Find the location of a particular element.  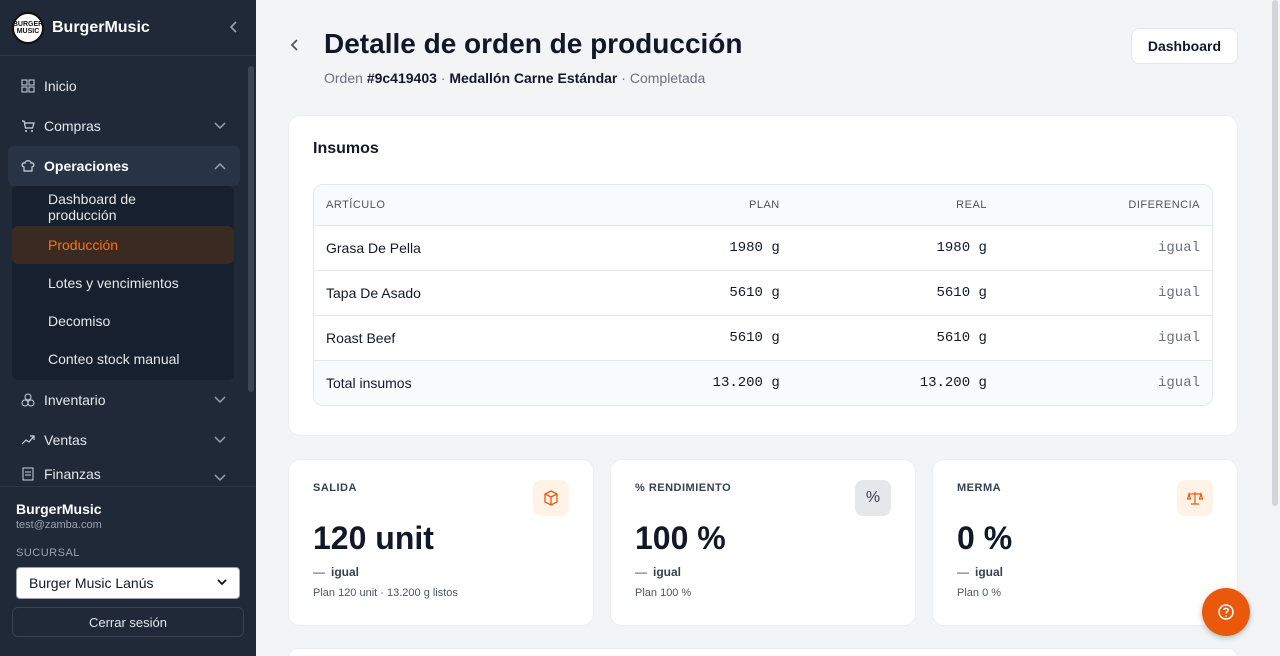

sidebar-item-label: Operaciones is located at coordinates (86, 166).